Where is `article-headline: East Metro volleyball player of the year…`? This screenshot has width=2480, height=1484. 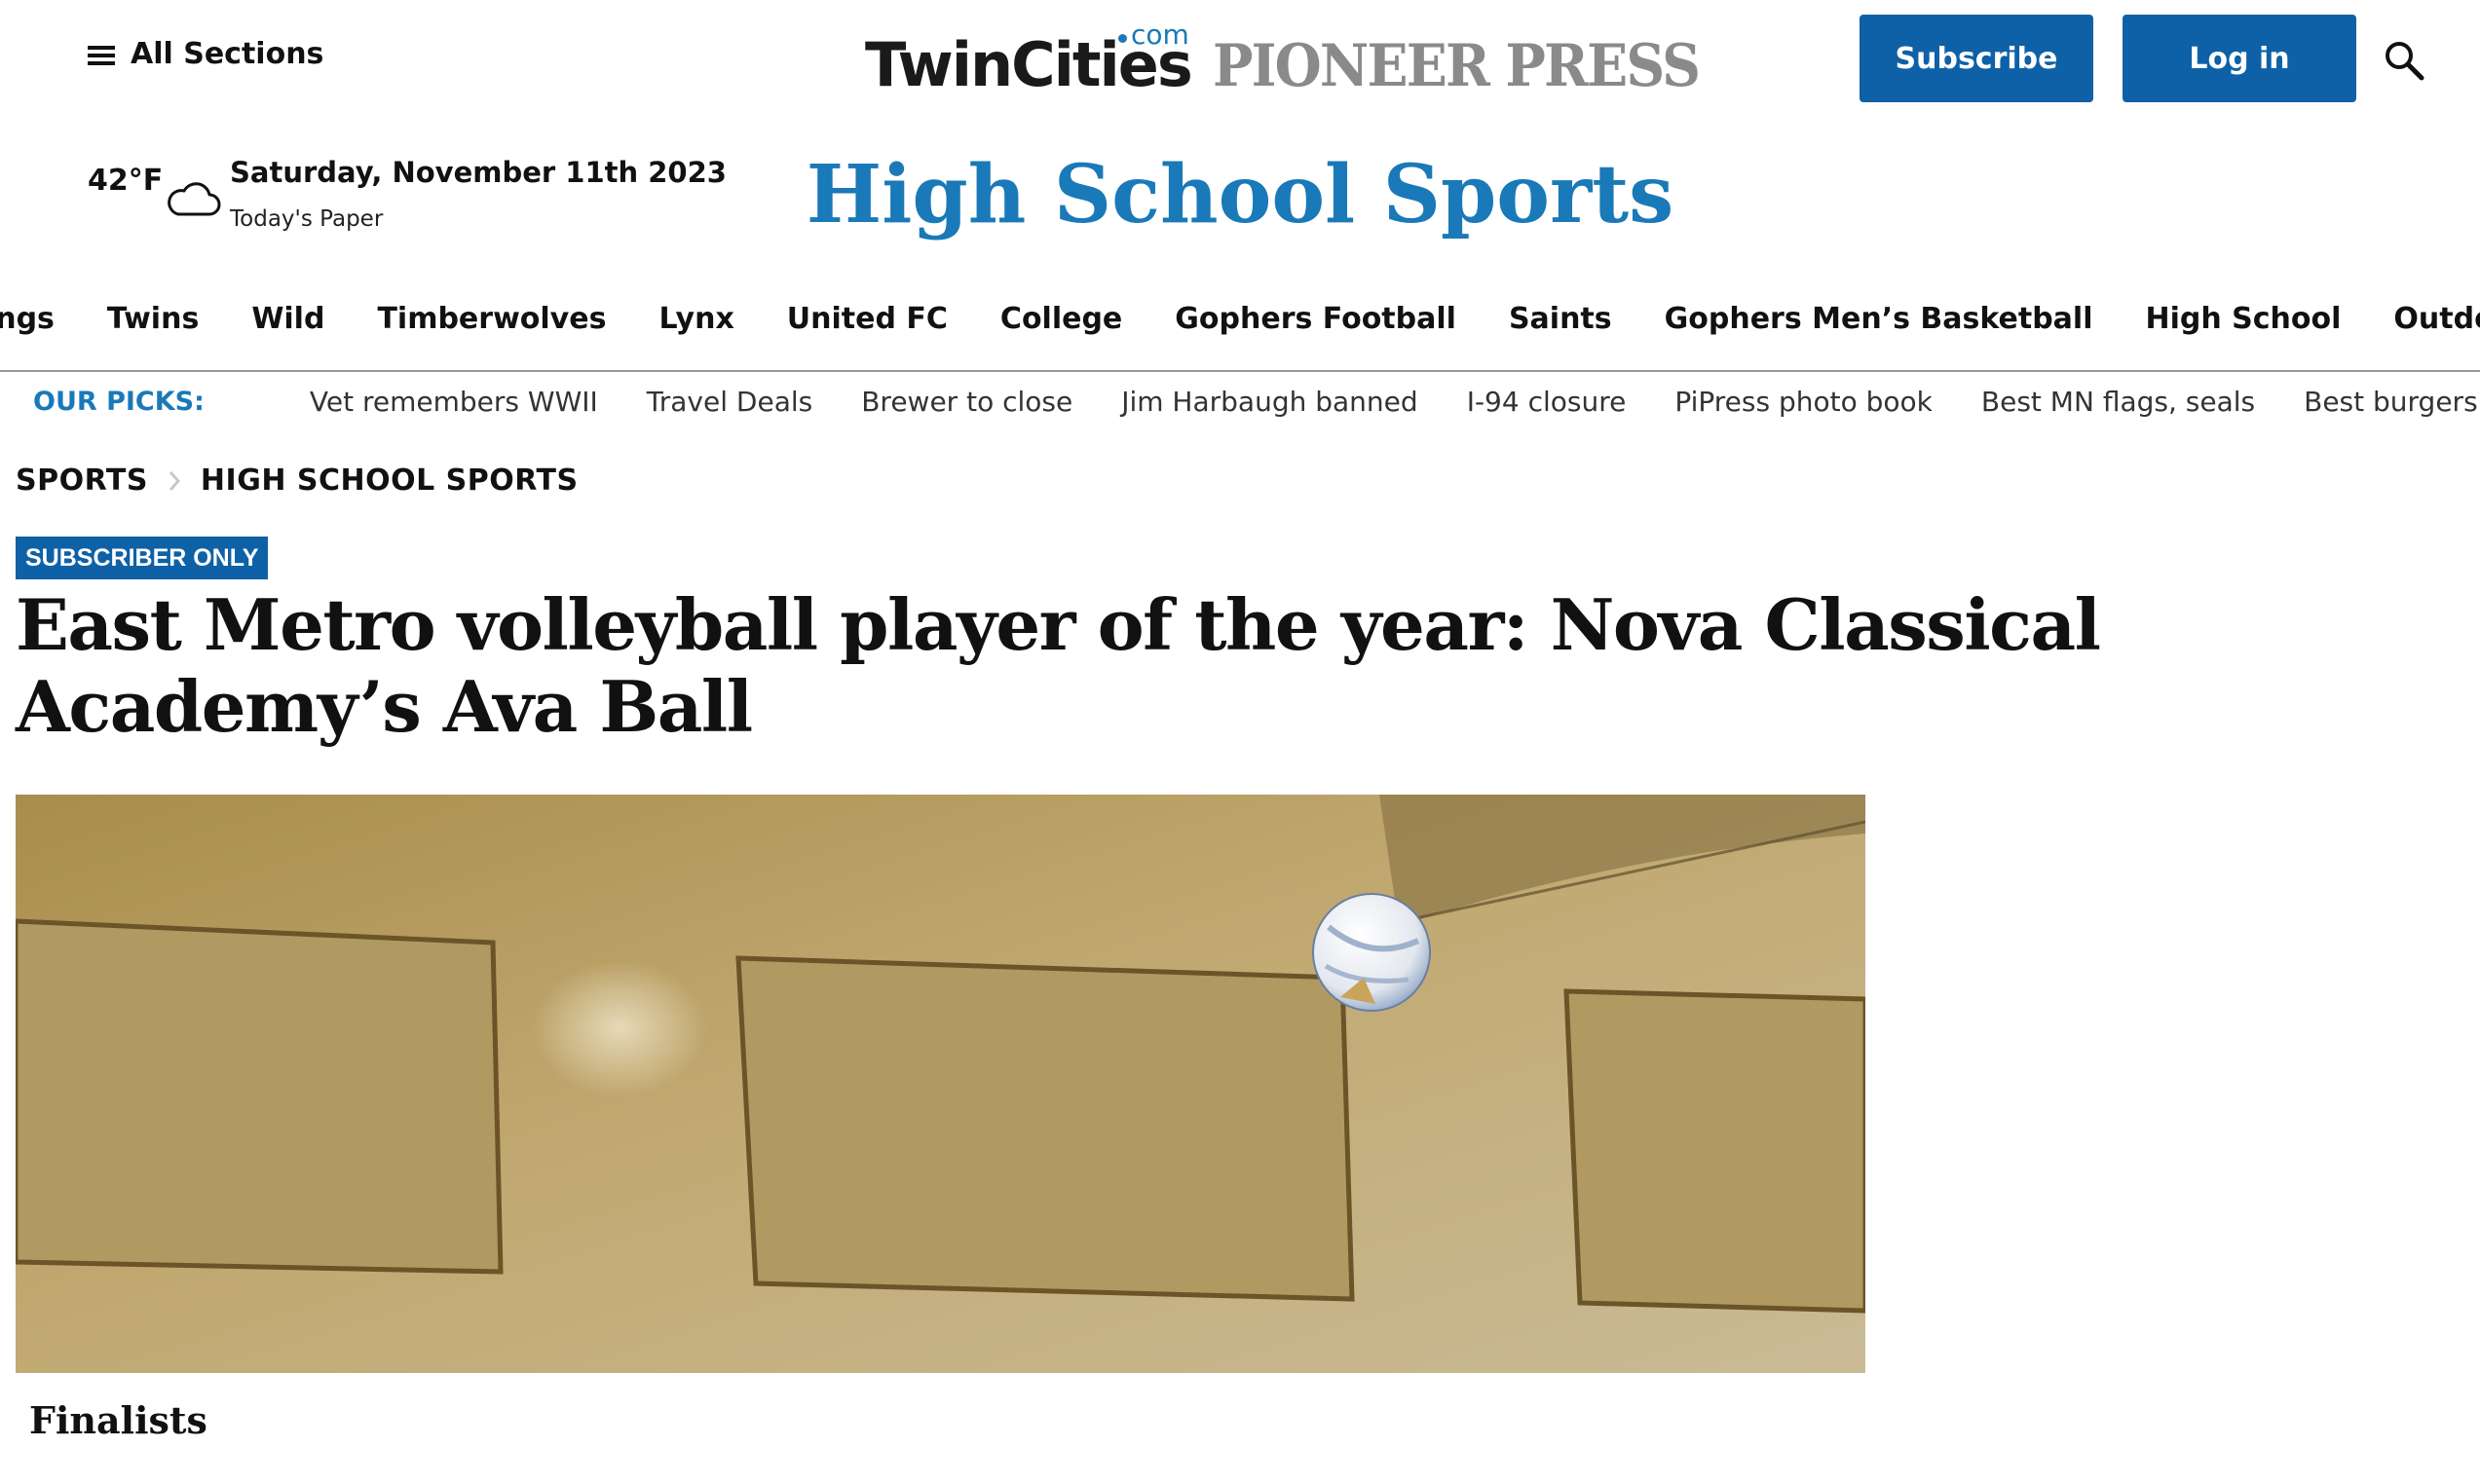
article-headline: East Metro volleyball player of the year… is located at coordinates (1058, 665).